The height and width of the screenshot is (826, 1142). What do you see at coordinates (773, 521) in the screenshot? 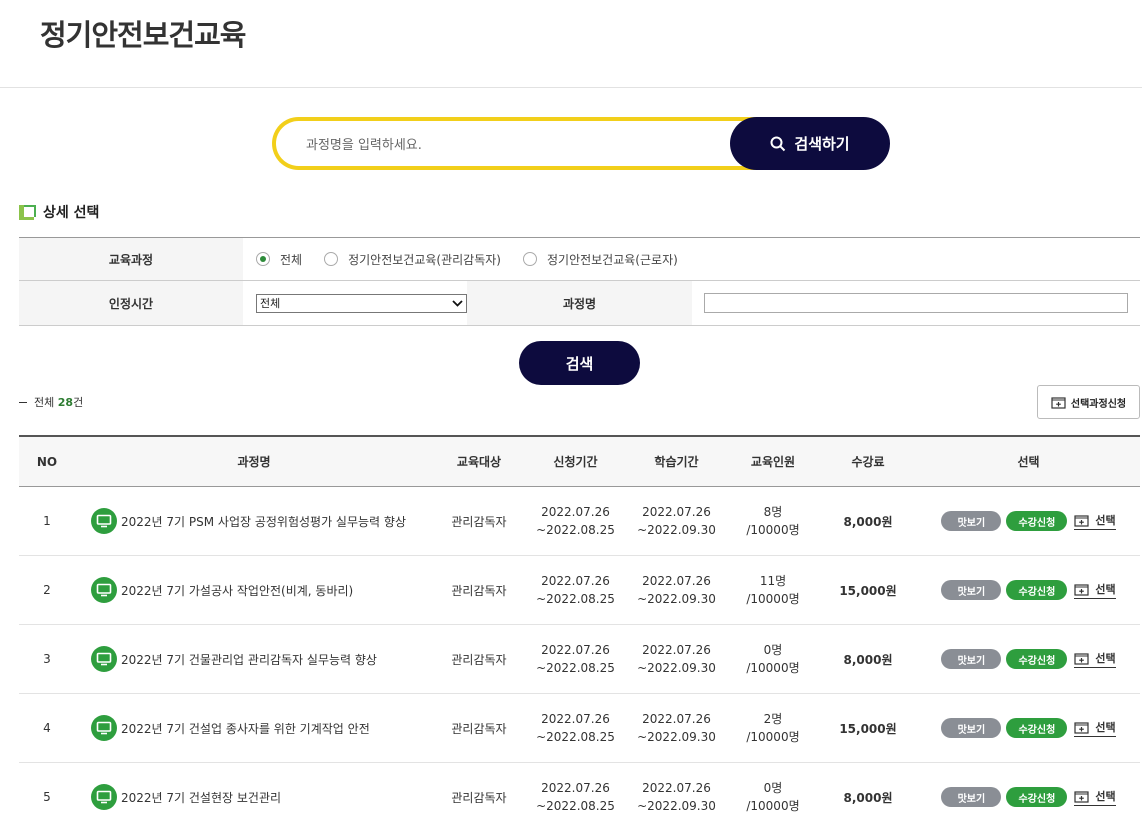
I see `row-enrollment: 8명/10000명` at bounding box center [773, 521].